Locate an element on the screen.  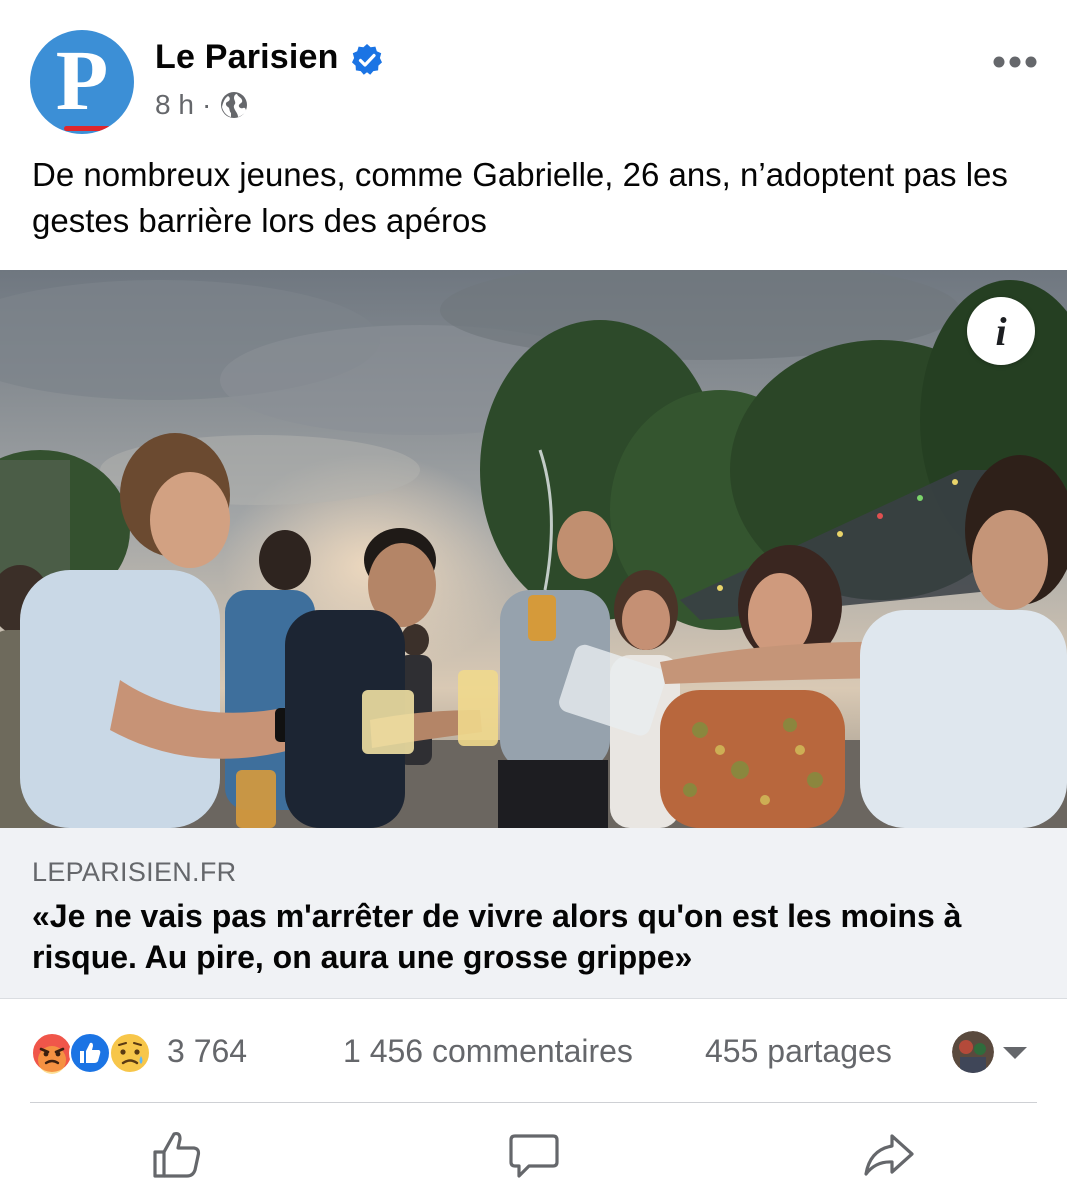
globe-icon is located at coordinates (234, 105).